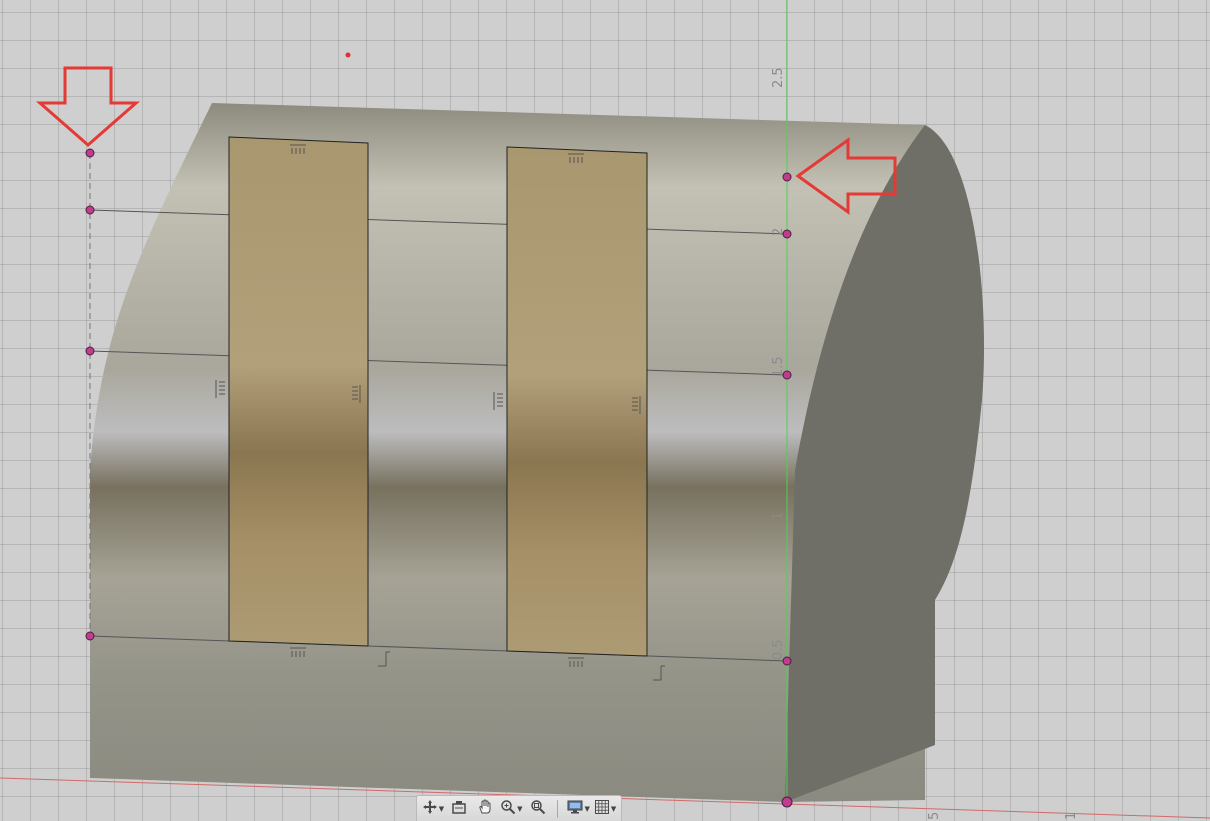 The height and width of the screenshot is (821, 1210). I want to click on zoom-button: ▼, so click(511, 809).